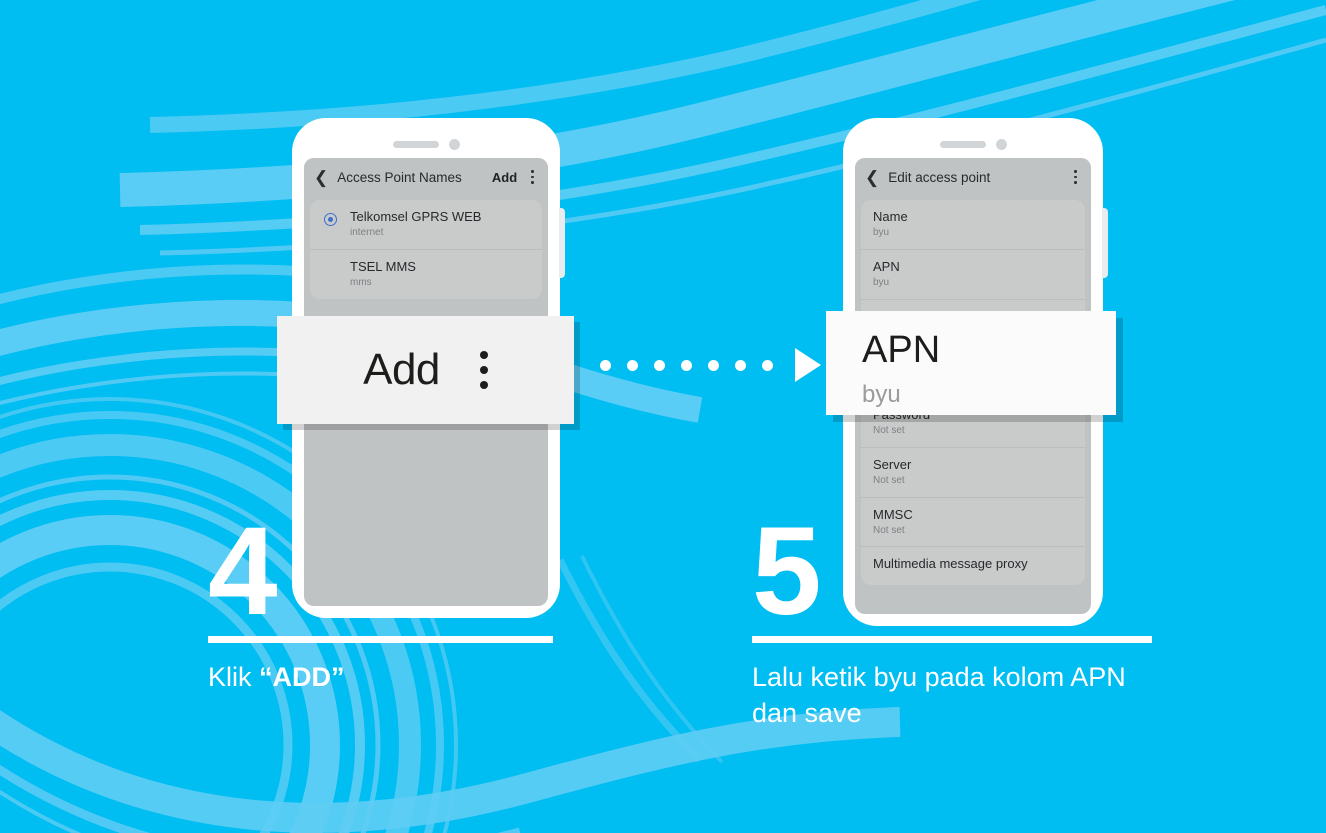  What do you see at coordinates (426, 225) in the screenshot?
I see `list-item: Telkomsel GPRS WEB internet` at bounding box center [426, 225].